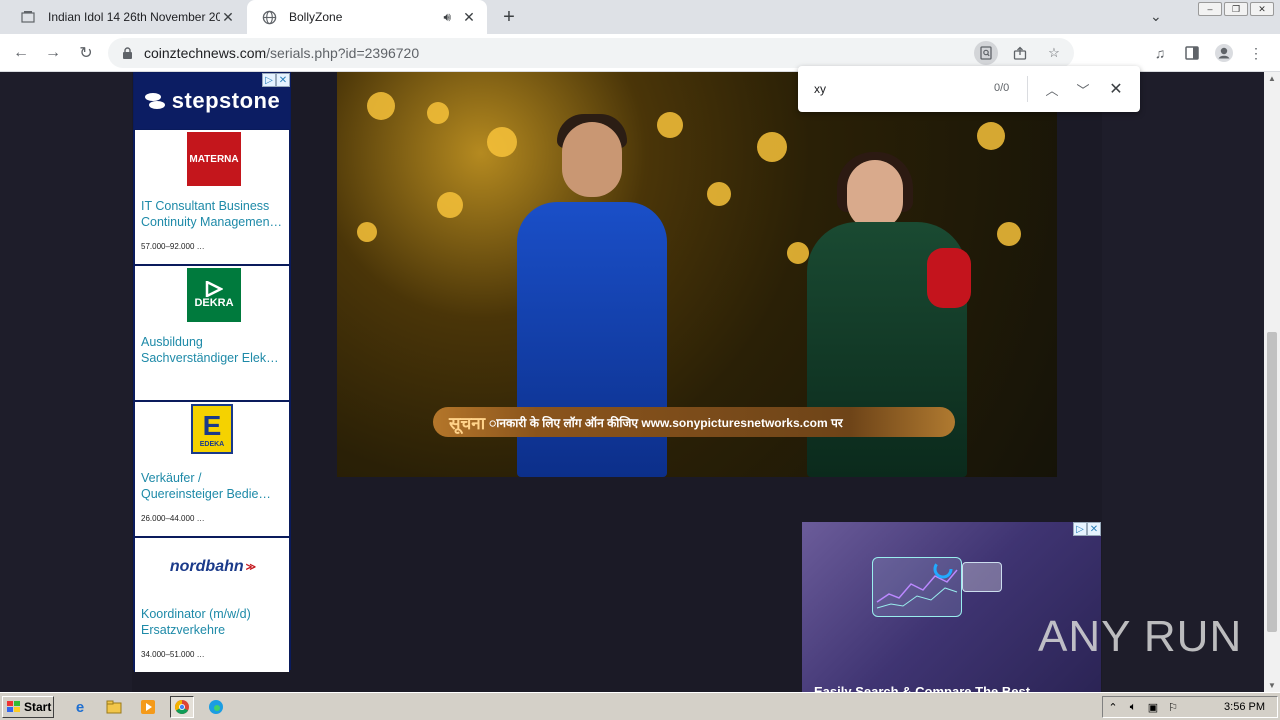  Describe the element at coordinates (1160, 53) in the screenshot. I see `media-control-icon: ♫` at that location.